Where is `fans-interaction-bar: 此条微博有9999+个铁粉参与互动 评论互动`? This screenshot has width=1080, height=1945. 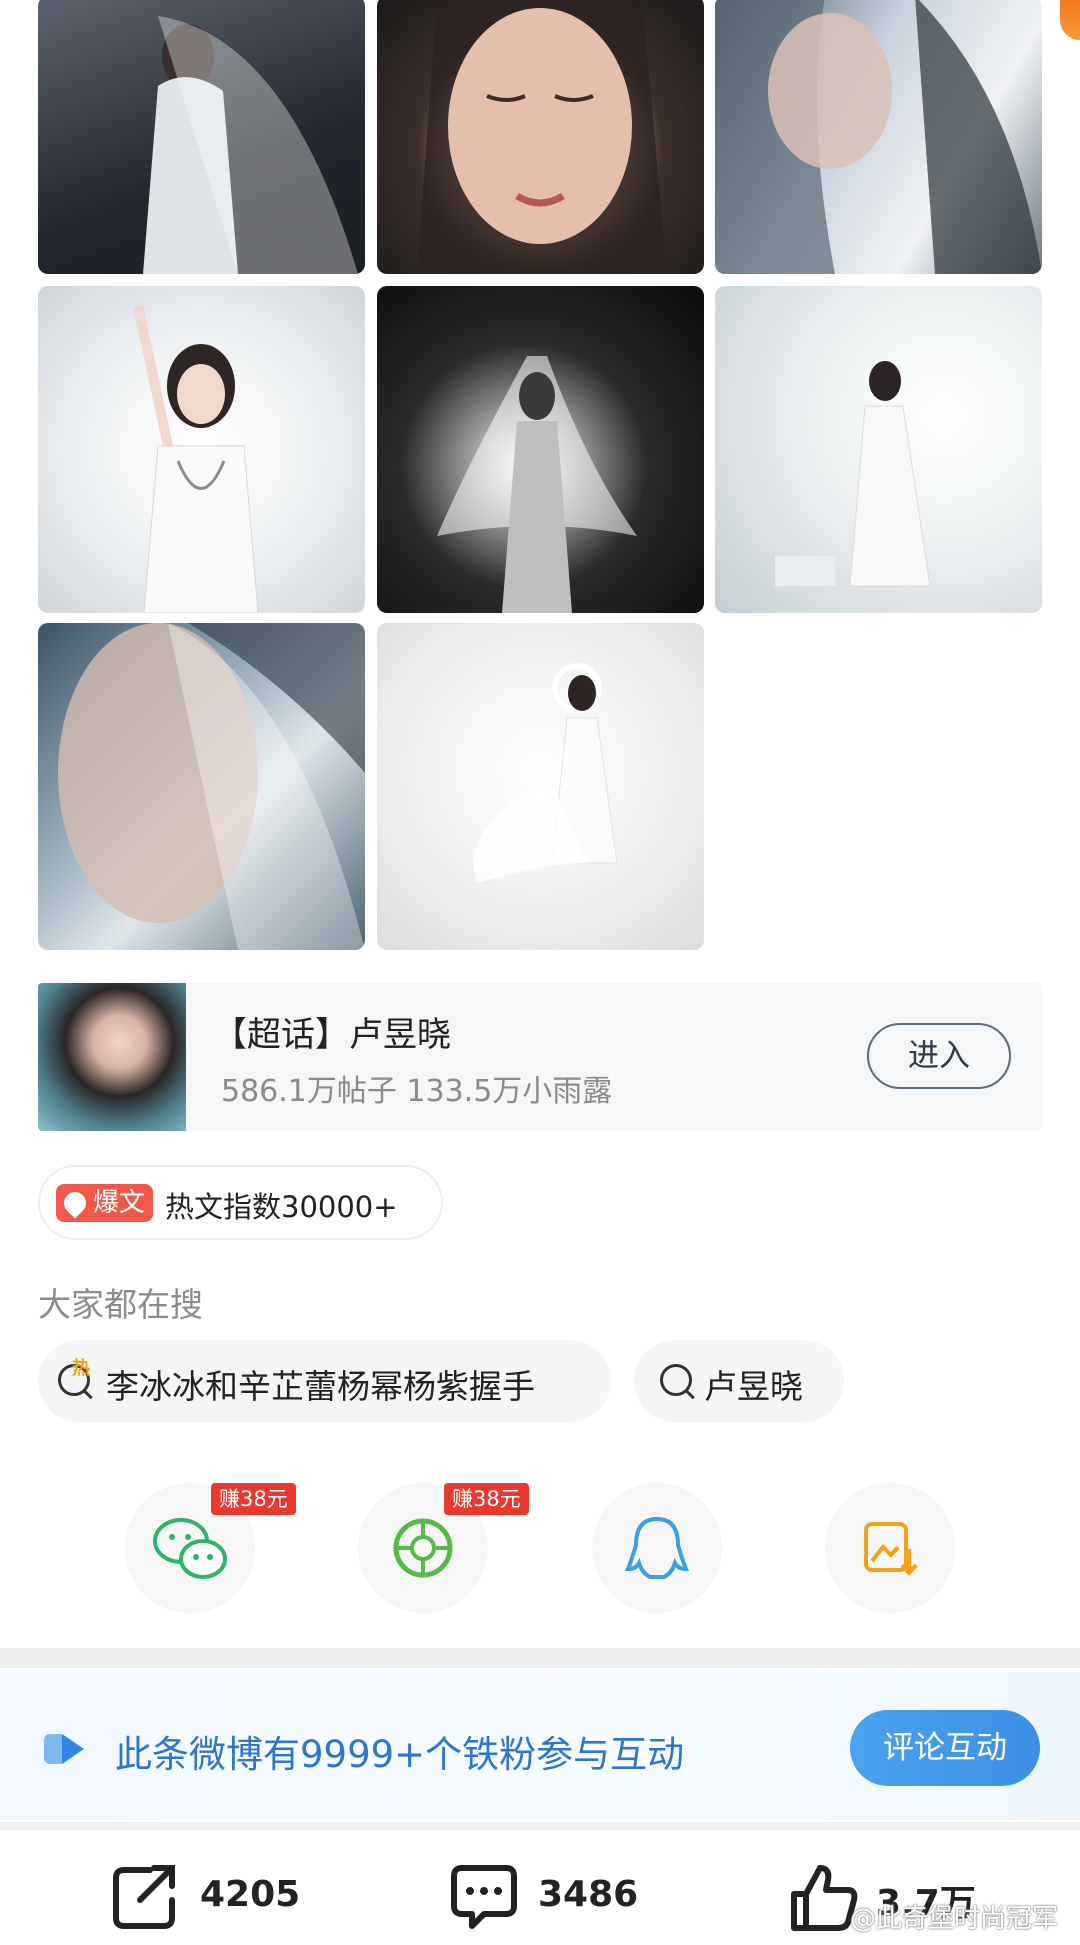
fans-interaction-bar: 此条微博有9999+个铁粉参与互动 评论互动 is located at coordinates (540, 1746).